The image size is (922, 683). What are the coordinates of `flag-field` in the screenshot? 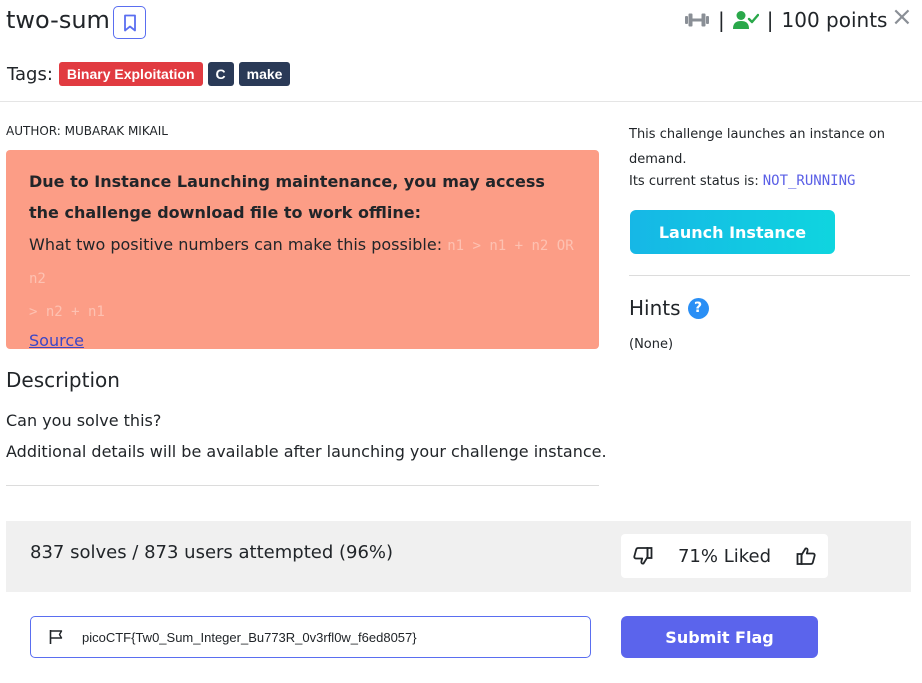 It's located at (310, 637).